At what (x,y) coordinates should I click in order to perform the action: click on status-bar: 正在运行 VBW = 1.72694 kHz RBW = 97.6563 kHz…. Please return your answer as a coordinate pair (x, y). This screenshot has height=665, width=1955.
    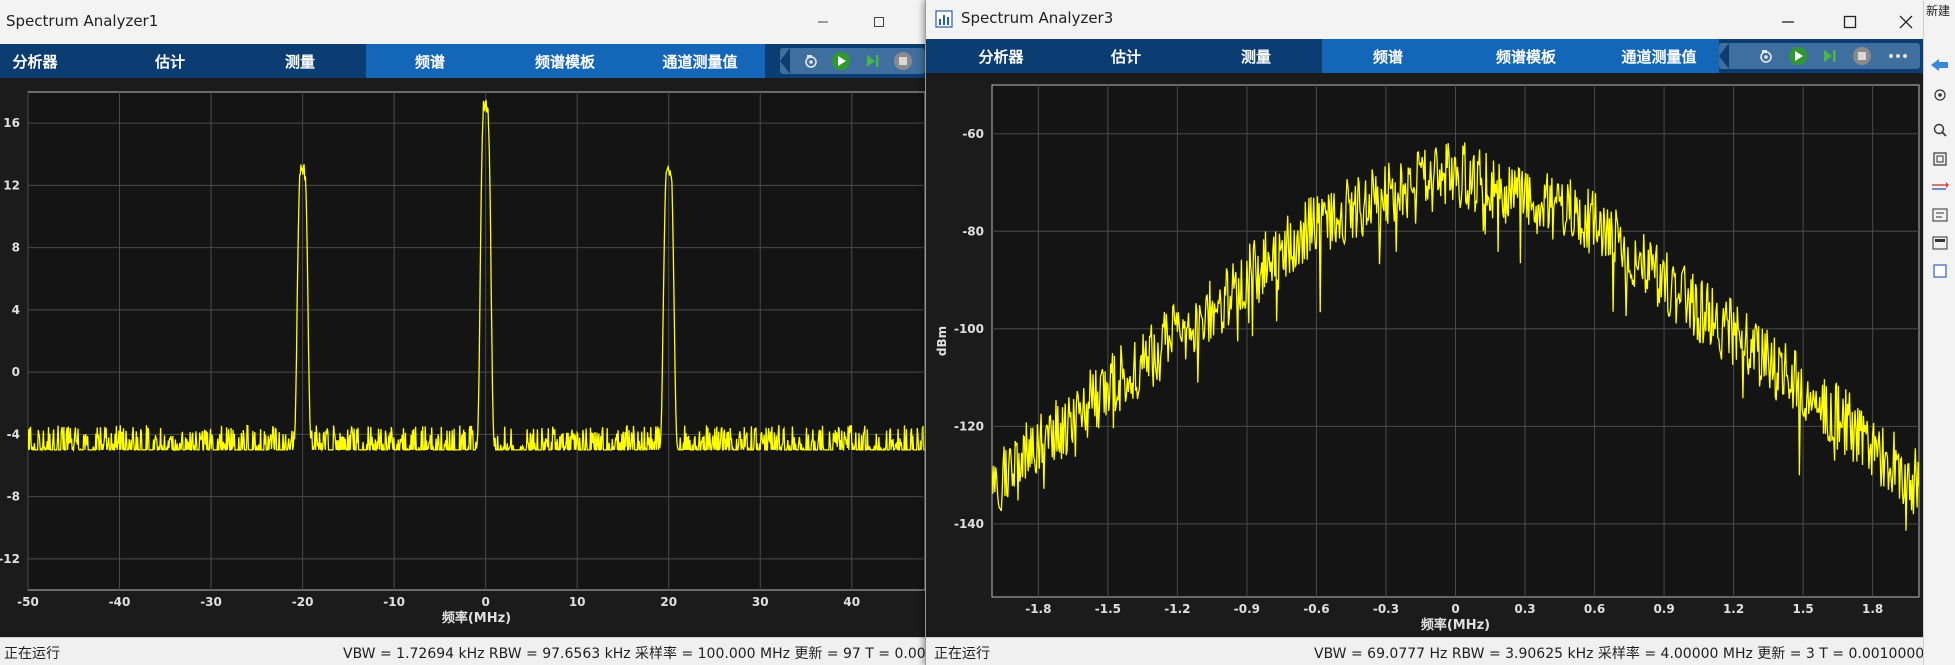
    Looking at the image, I should click on (462, 651).